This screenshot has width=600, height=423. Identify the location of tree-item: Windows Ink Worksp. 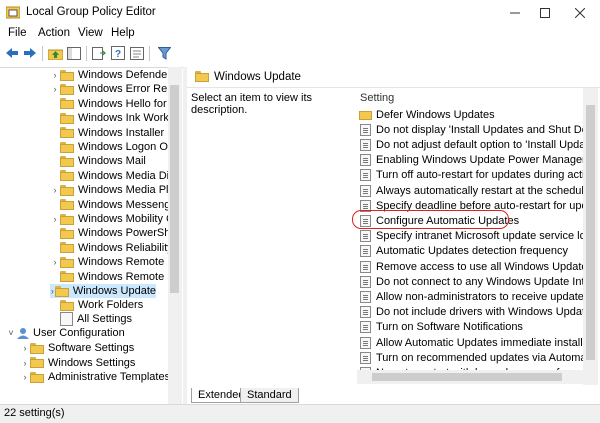
(115, 118).